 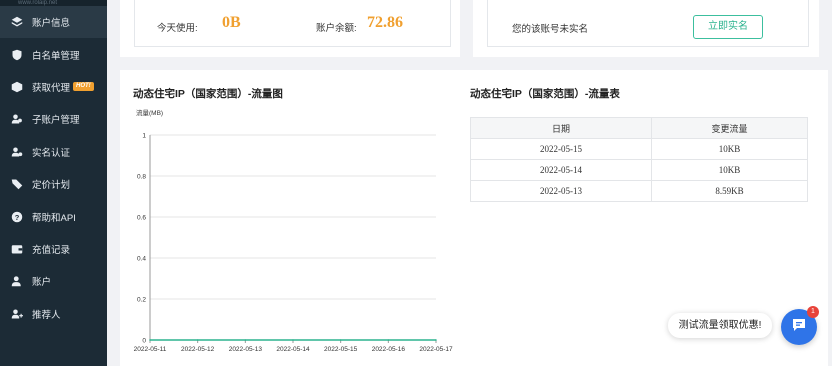 What do you see at coordinates (42, 283) in the screenshot?
I see `sidebar-item-label: 账户` at bounding box center [42, 283].